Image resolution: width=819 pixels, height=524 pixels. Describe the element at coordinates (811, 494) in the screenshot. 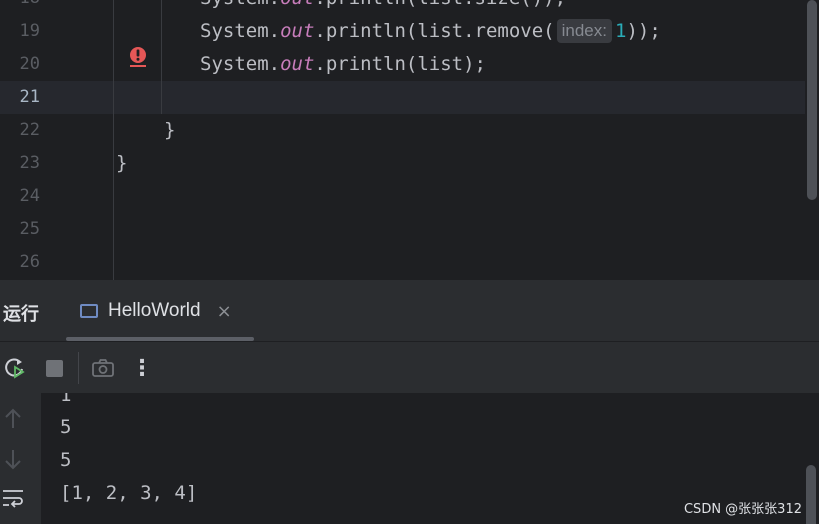

I see `console-scrollbar` at that location.